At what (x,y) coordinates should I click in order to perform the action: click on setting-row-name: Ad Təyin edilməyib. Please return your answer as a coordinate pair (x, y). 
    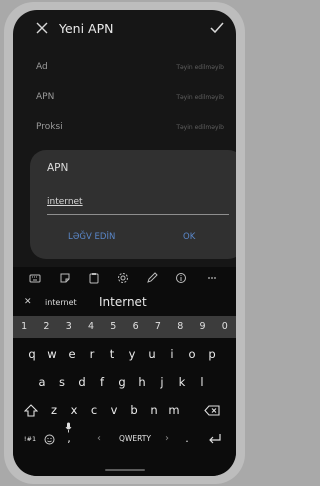
    Looking at the image, I should click on (124, 69).